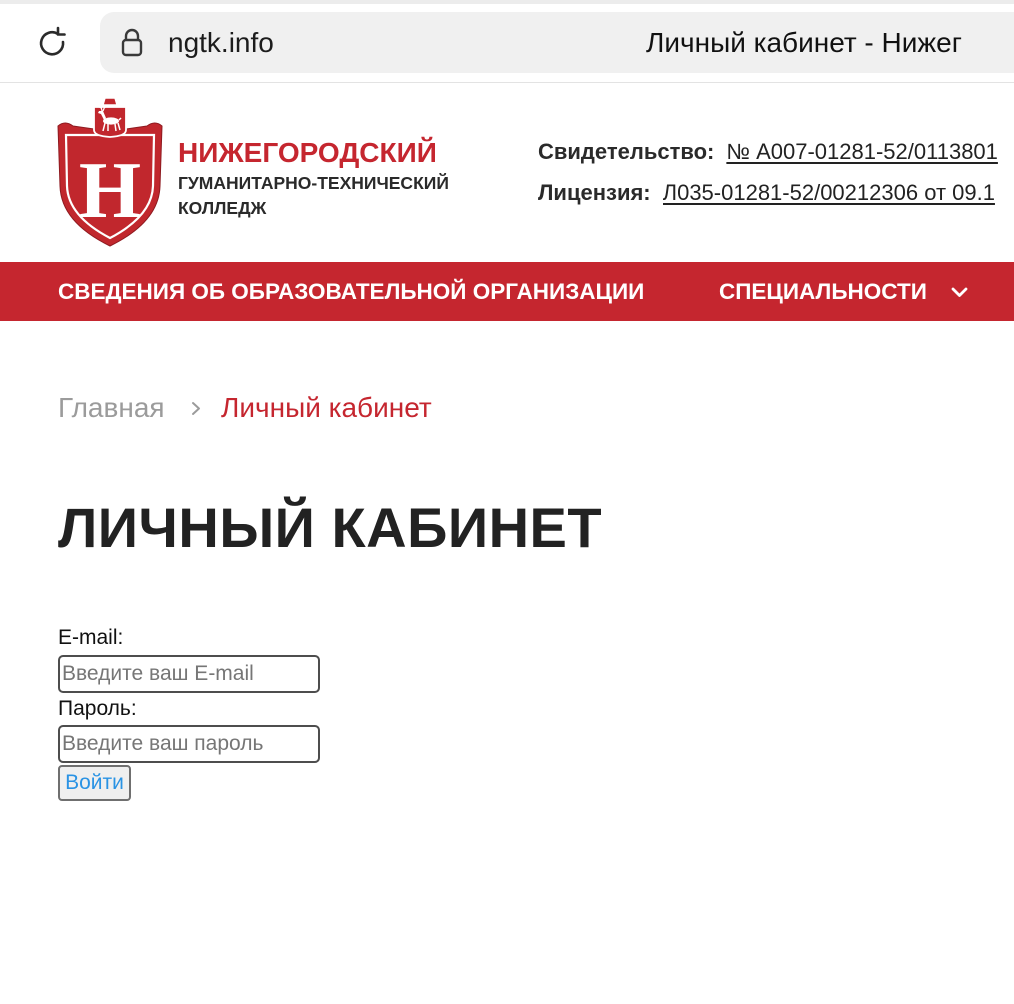 The image size is (1014, 1004). Describe the element at coordinates (196, 408) in the screenshot. I see `chevron-right-icon` at that location.